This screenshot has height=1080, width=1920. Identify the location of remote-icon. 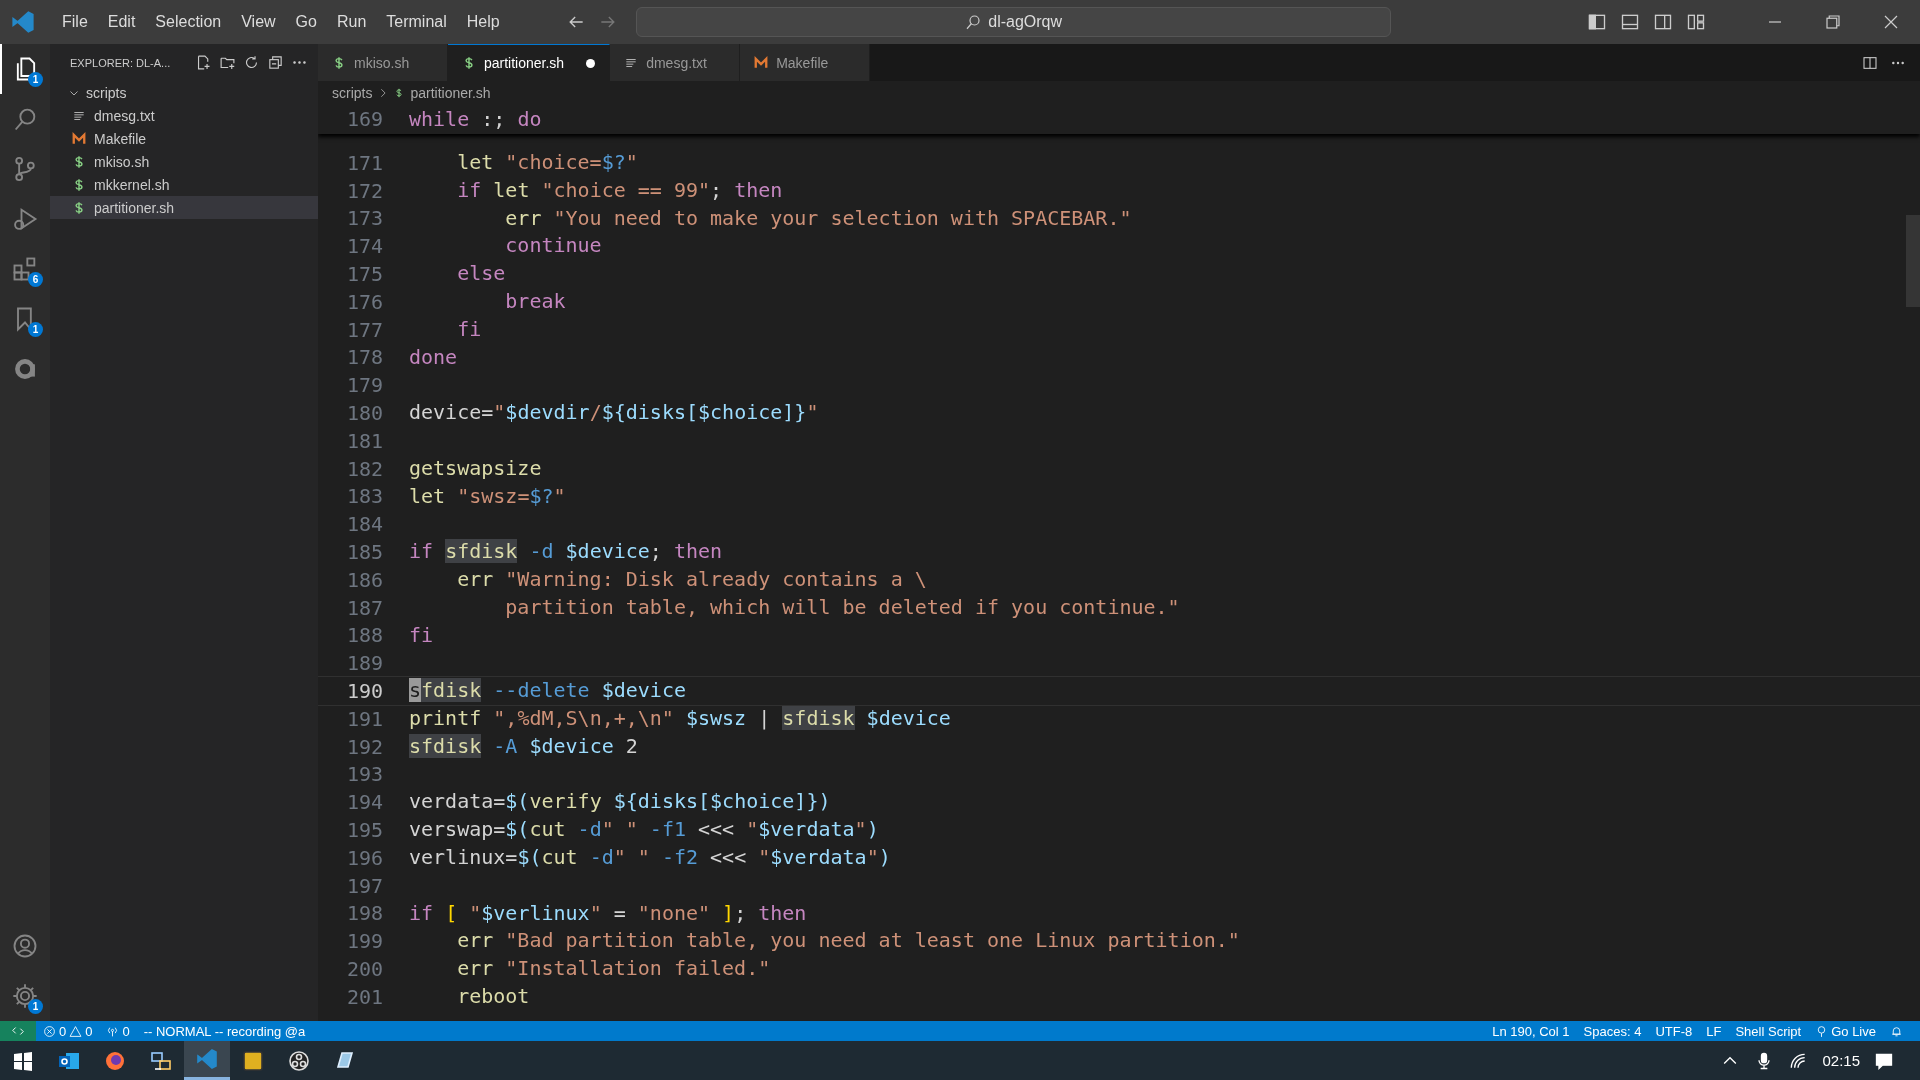
(18, 1031).